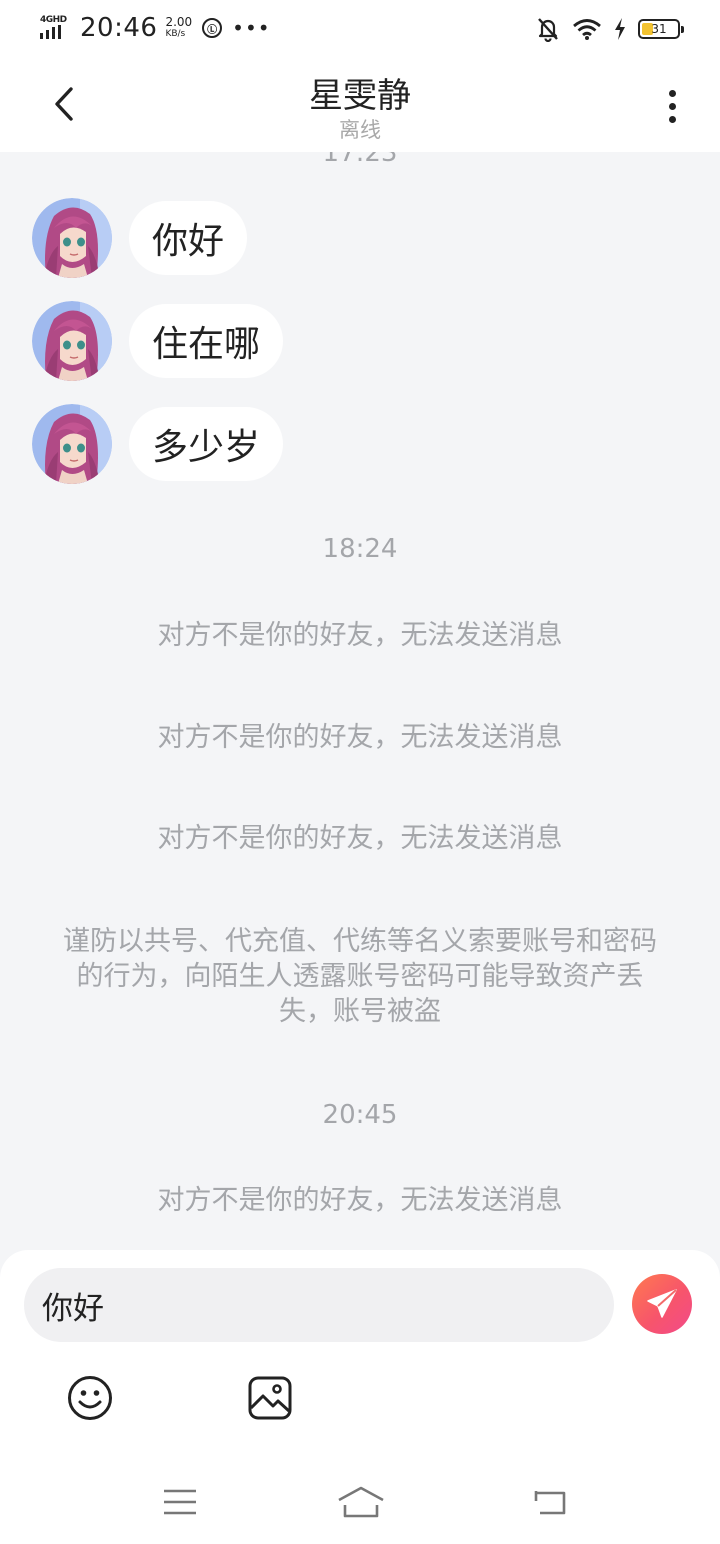 Image resolution: width=720 pixels, height=1544 pixels. Describe the element at coordinates (360, 130) in the screenshot. I see `contact-status: 离线` at that location.